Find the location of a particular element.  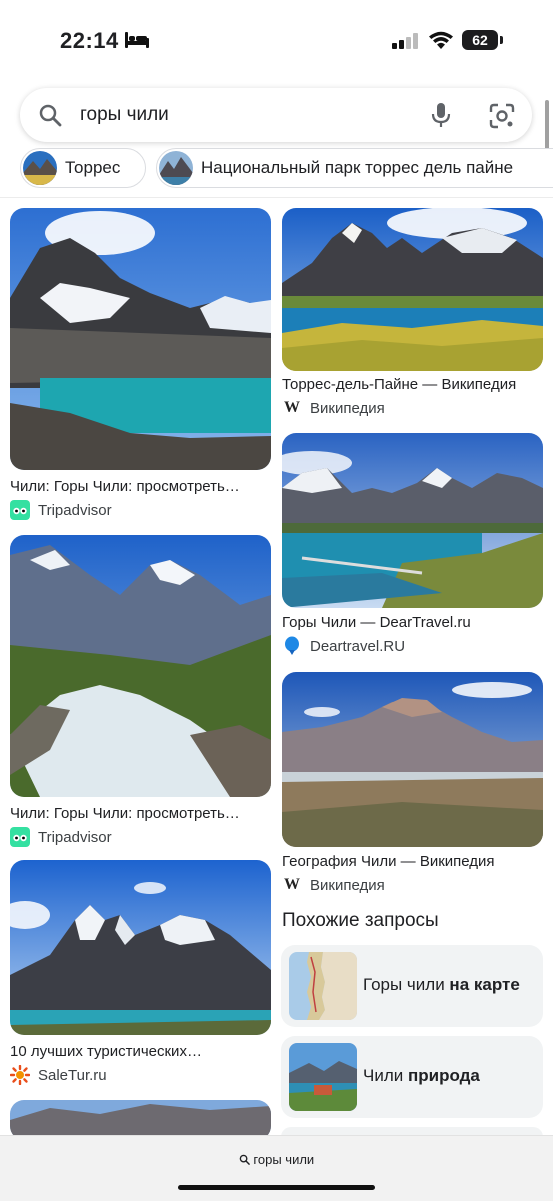

home-indicator is located at coordinates (276, 1187).